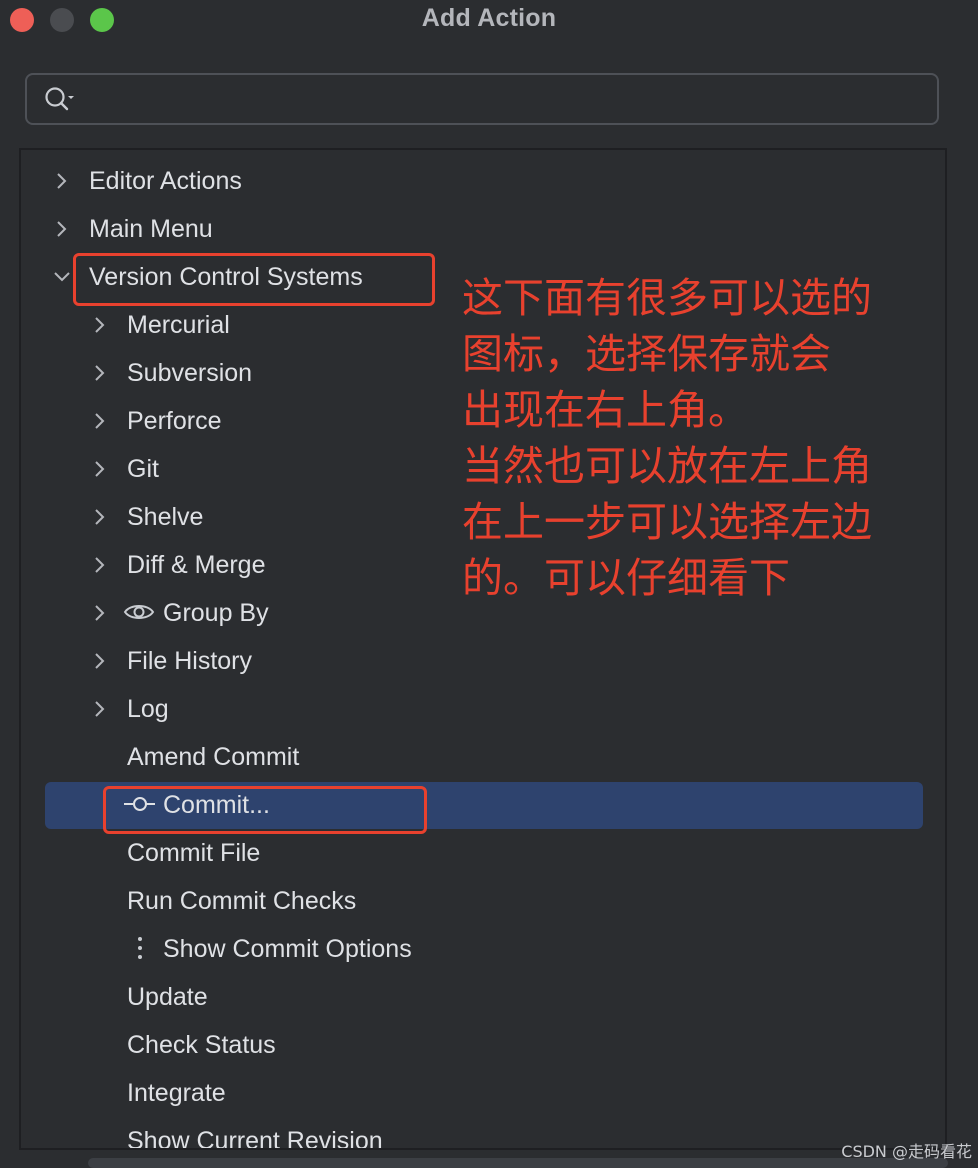 This screenshot has width=978, height=1168. Describe the element at coordinates (174, 421) in the screenshot. I see `tree-item-label: Perforce` at that location.